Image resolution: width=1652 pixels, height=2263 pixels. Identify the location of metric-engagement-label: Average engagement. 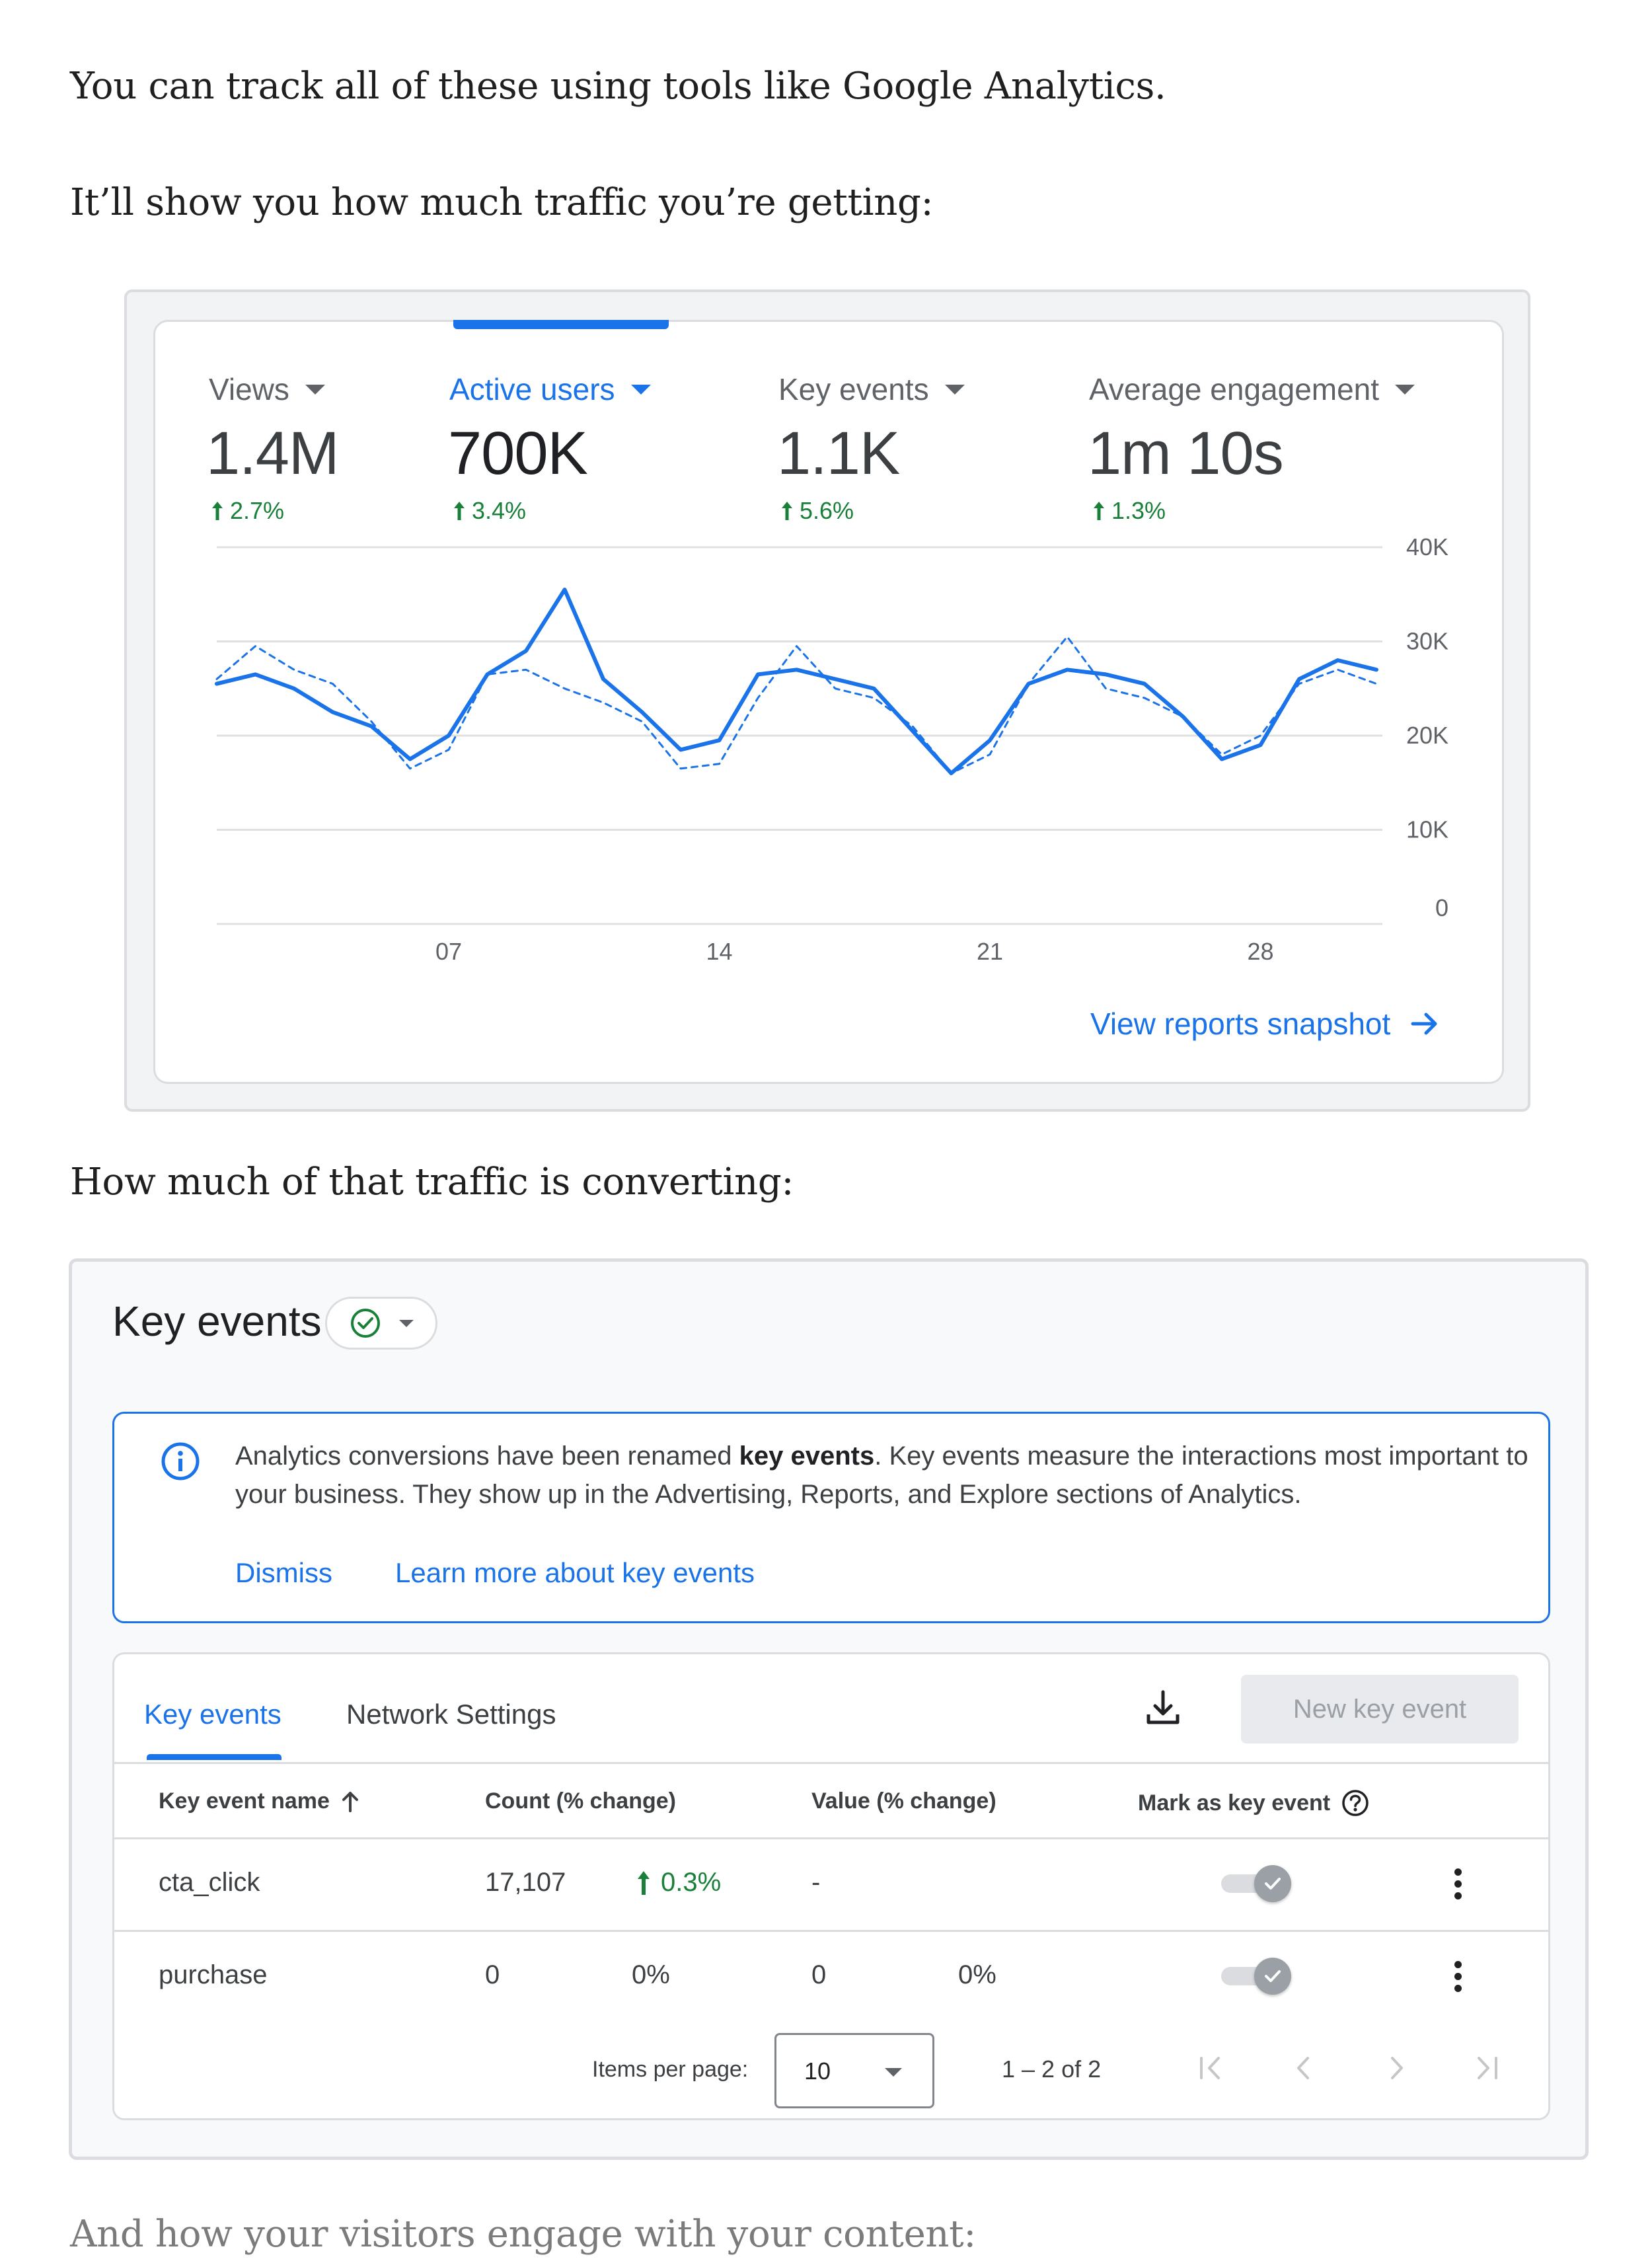
(1235, 389).